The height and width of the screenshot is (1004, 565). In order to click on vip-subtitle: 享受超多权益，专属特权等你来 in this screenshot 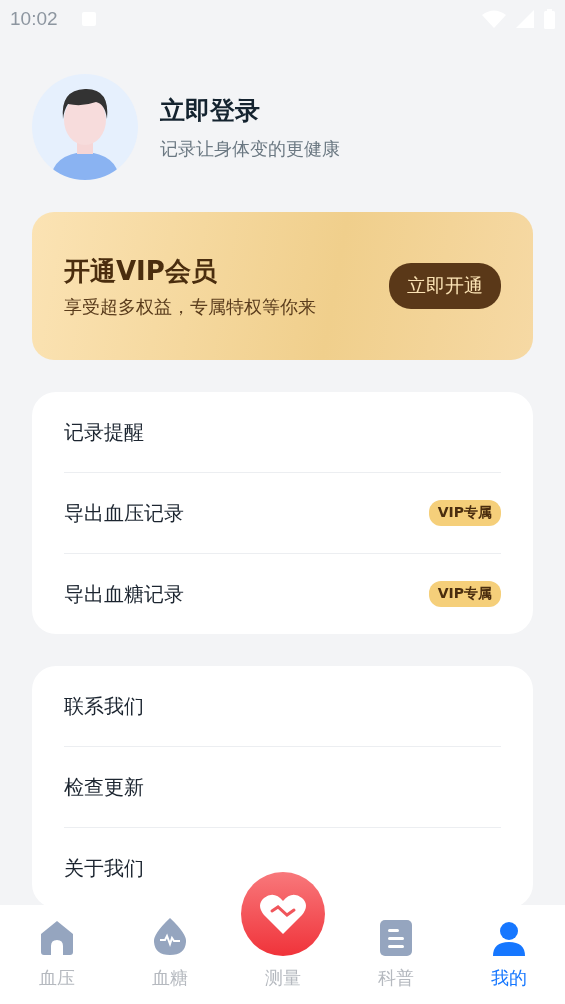, I will do `click(190, 306)`.